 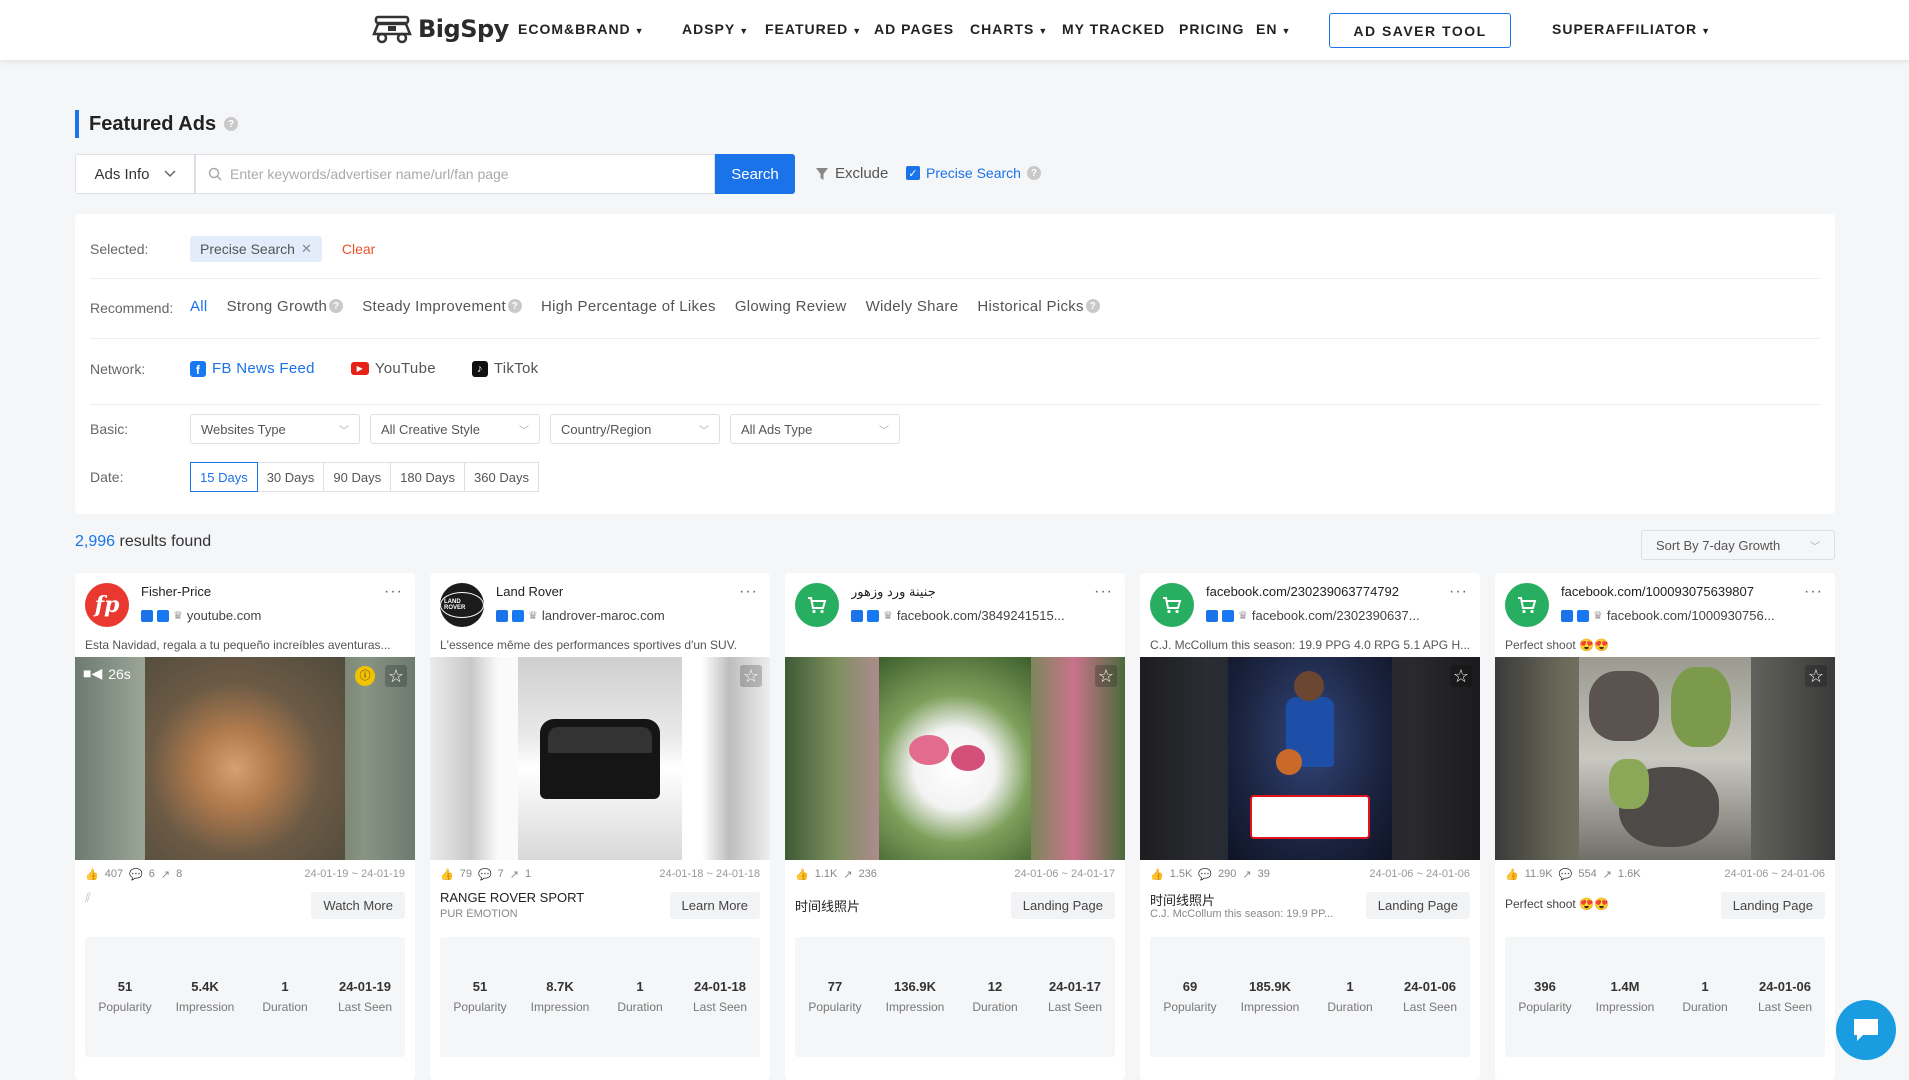 What do you see at coordinates (88, 897) in the screenshot?
I see `link-icon: ⫽` at bounding box center [88, 897].